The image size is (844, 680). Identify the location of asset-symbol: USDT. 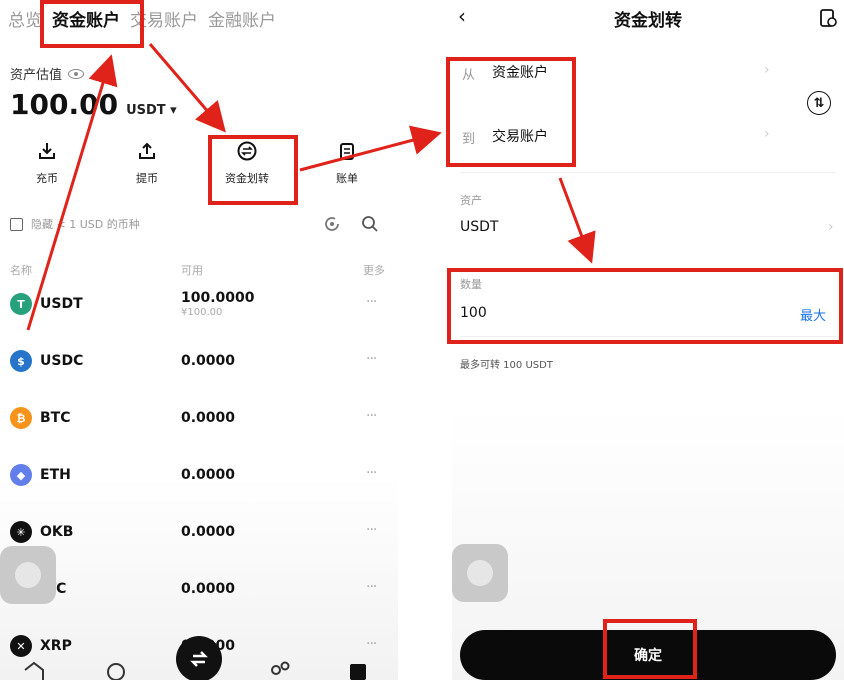
(61, 304).